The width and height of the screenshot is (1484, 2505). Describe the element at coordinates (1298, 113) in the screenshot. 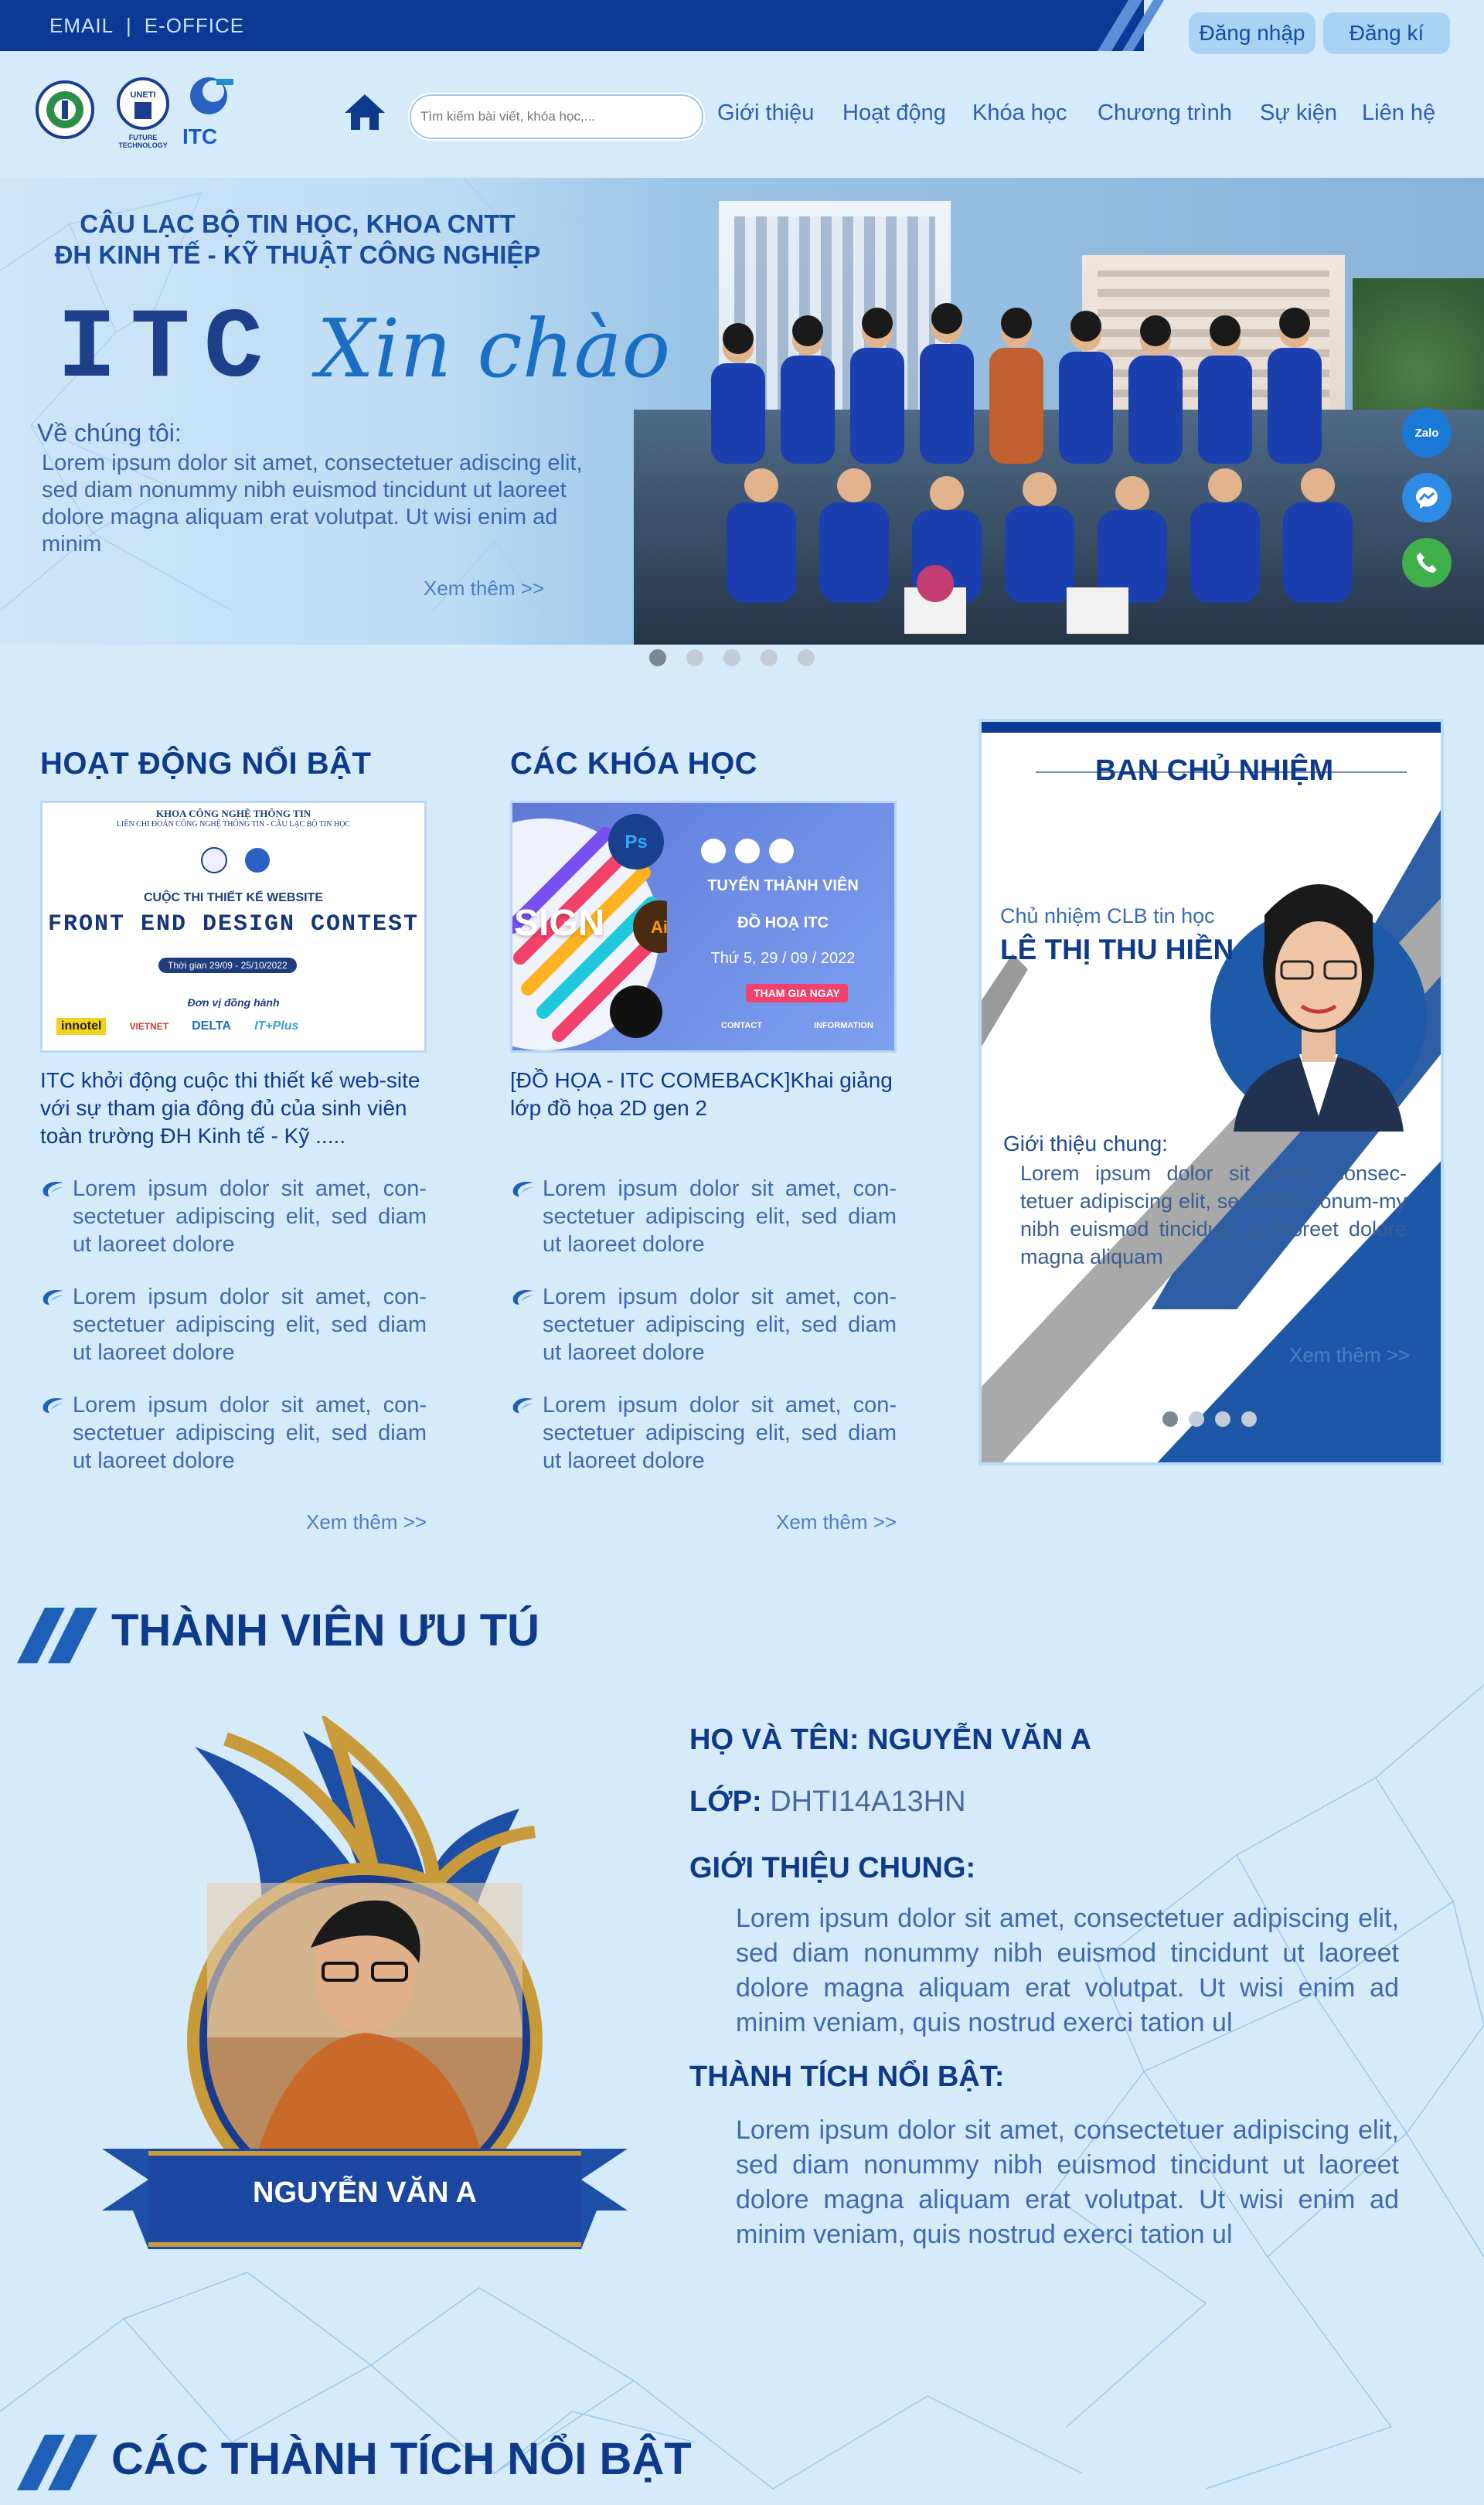

I see `nav-su-kien: Sự kiện` at that location.